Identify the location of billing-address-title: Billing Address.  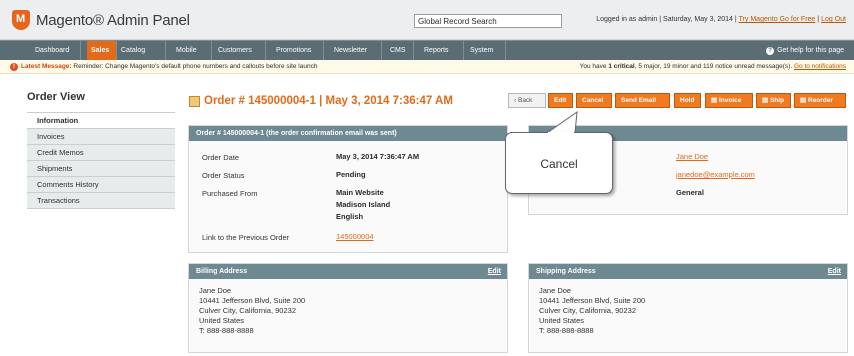
(222, 271).